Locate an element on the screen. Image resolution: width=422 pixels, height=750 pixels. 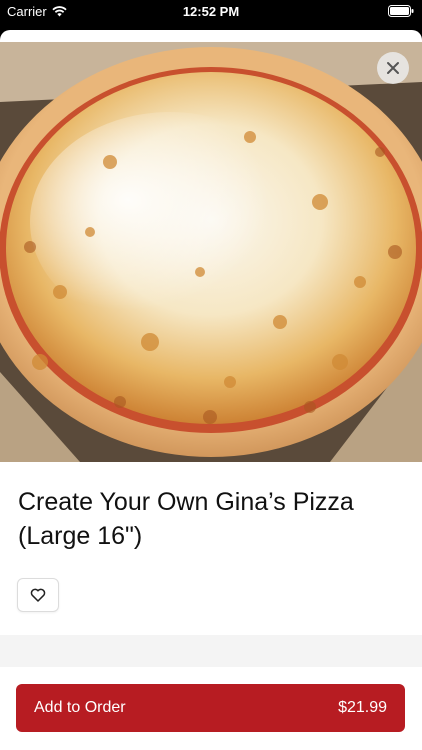
heart-icon is located at coordinates (38, 595).